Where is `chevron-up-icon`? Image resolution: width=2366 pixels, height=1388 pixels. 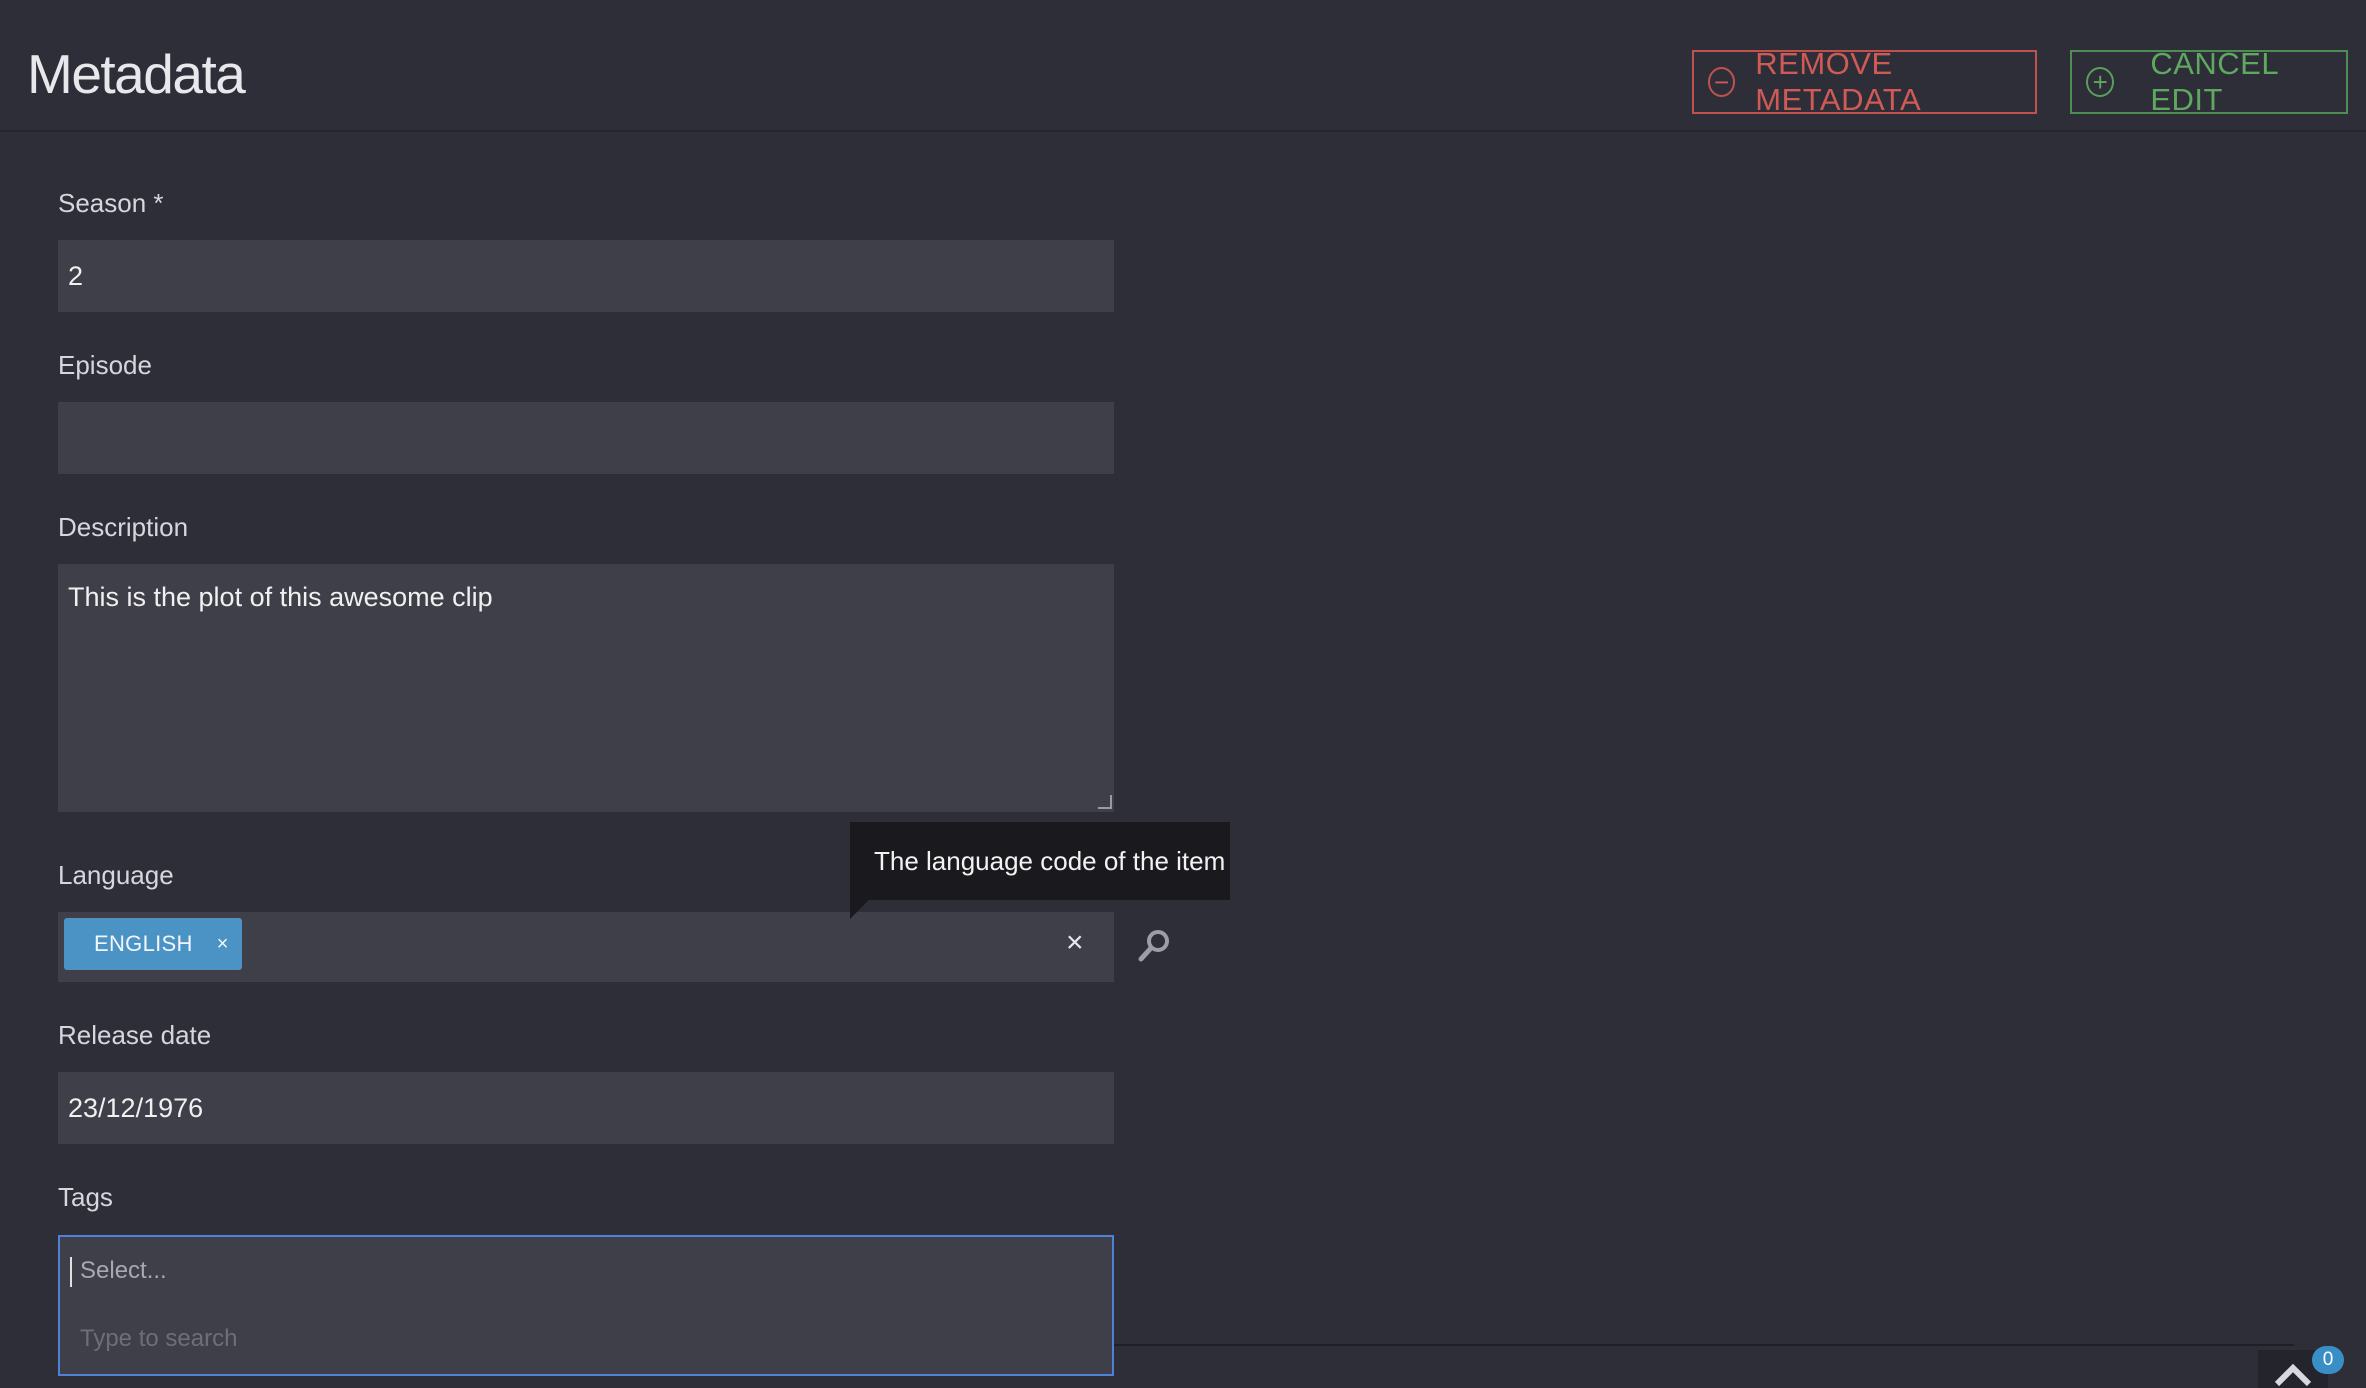
chevron-up-icon is located at coordinates (2293, 1375).